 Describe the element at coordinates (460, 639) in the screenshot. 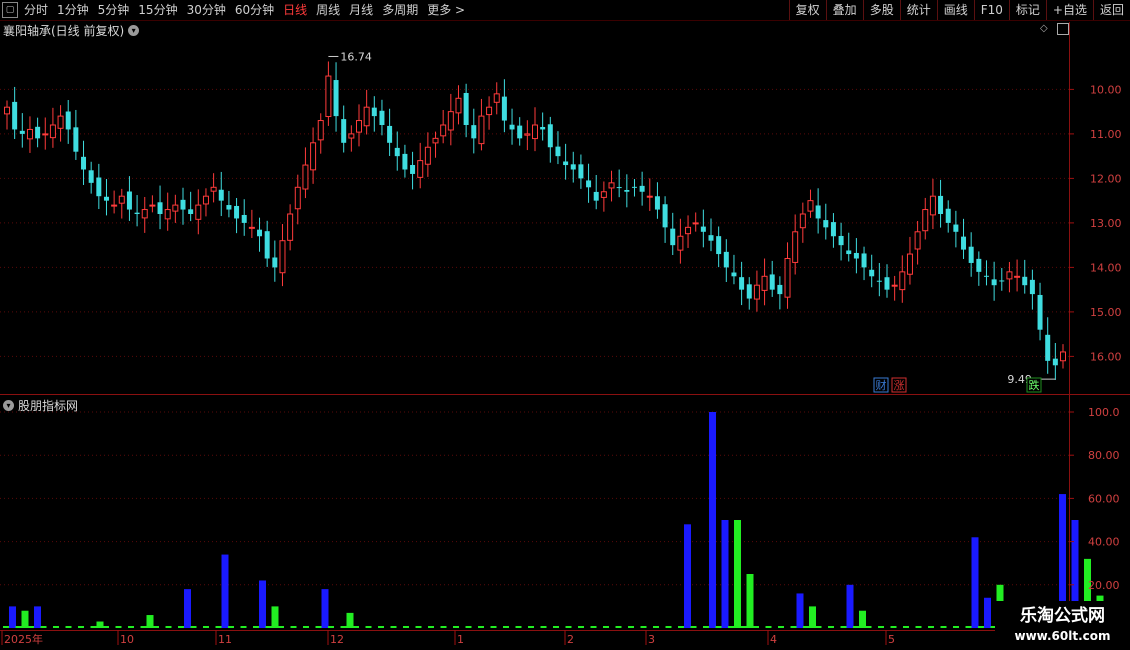

I see `time-label-4: 1` at that location.